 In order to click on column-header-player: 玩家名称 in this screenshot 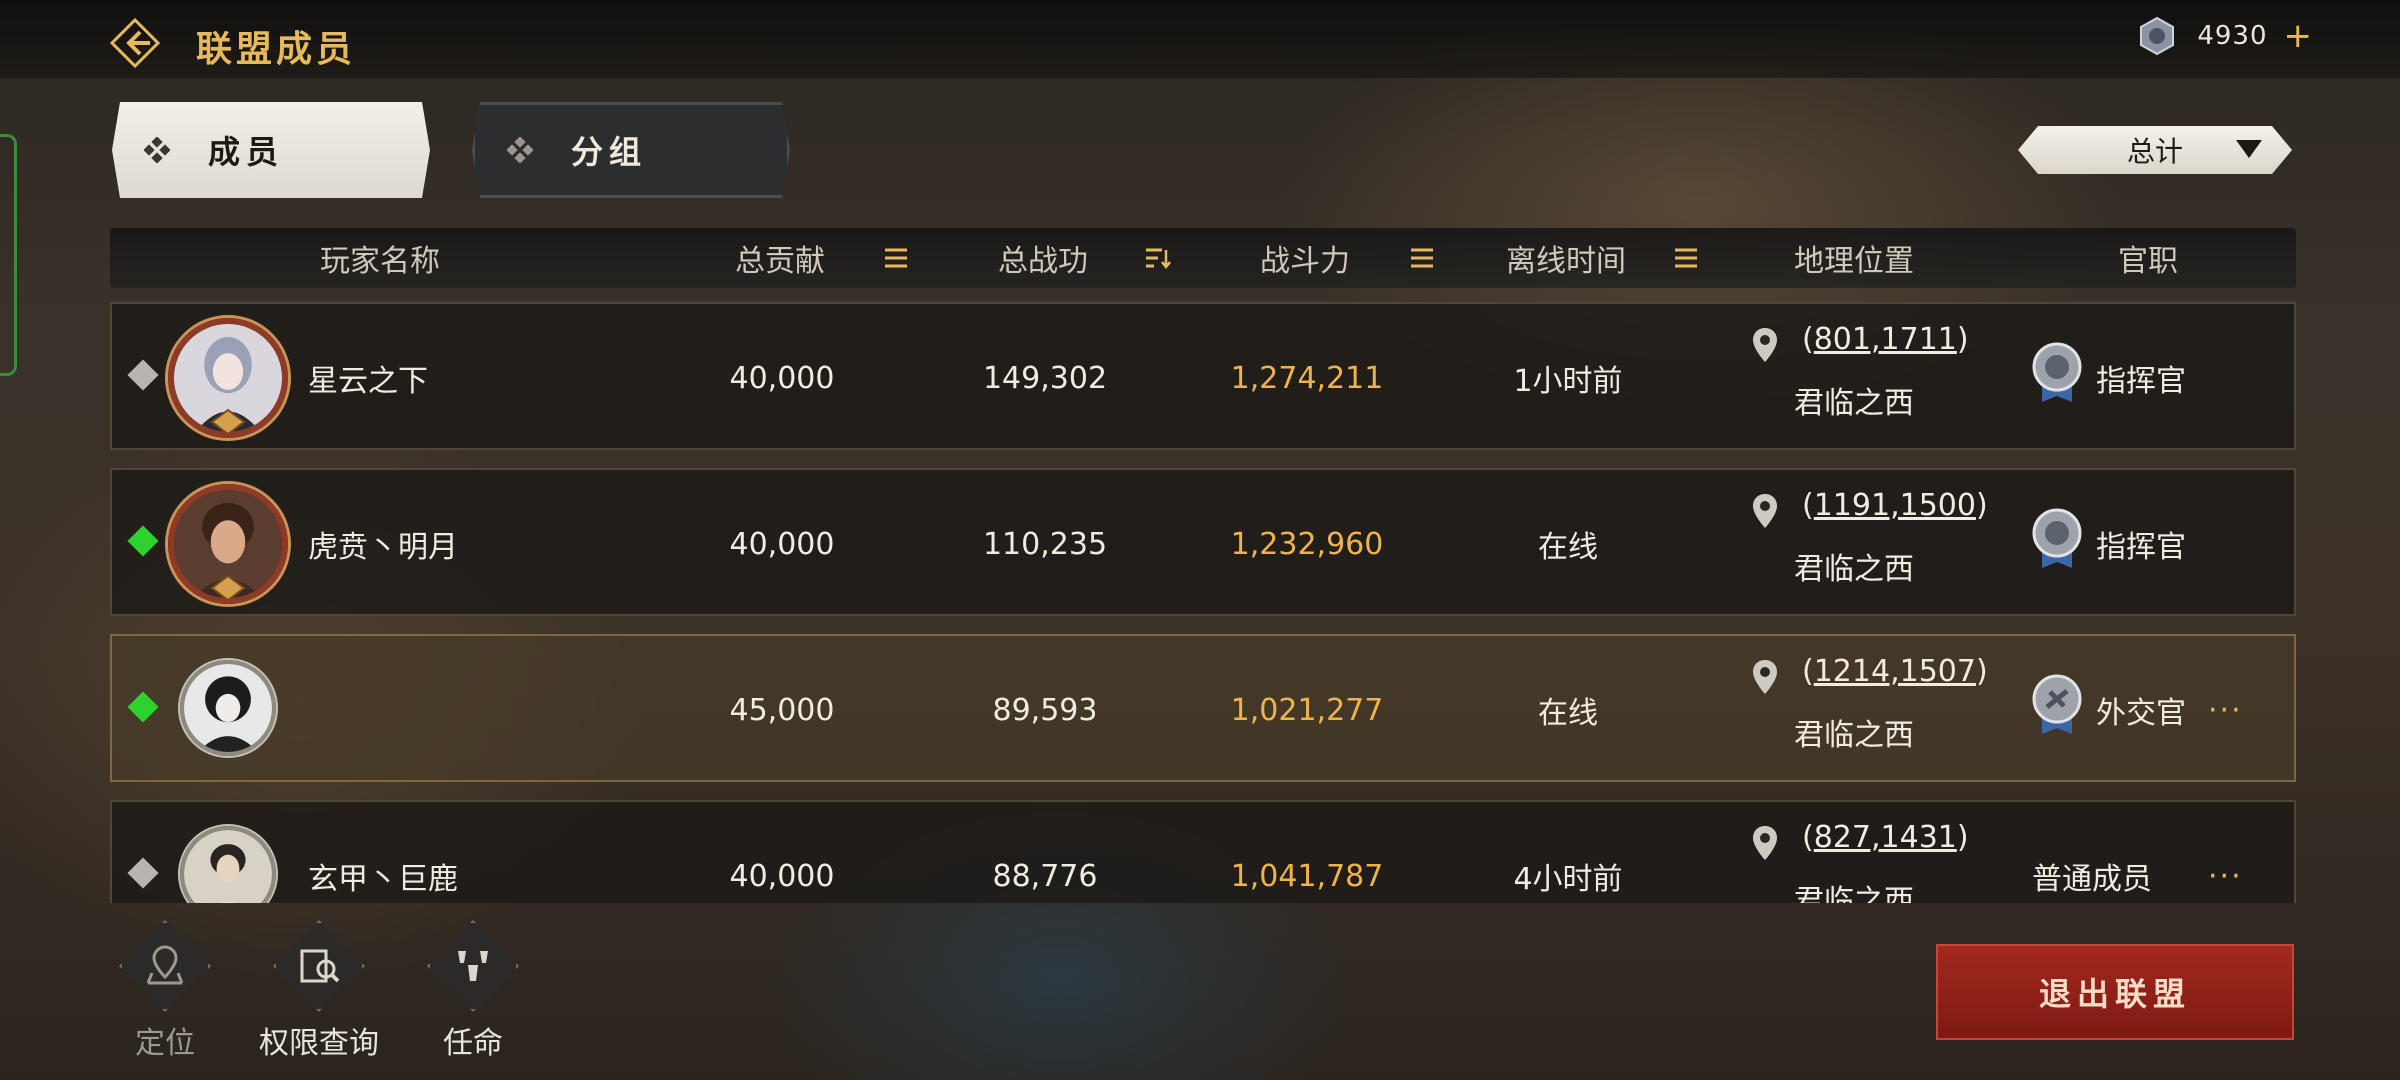, I will do `click(380, 261)`.